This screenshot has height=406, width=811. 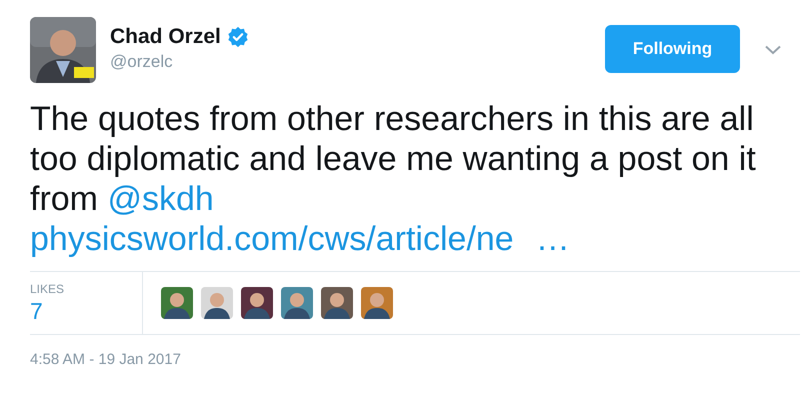 What do you see at coordinates (272, 239) in the screenshot?
I see `article-link: physicsworld.com/cws/article/ne` at bounding box center [272, 239].